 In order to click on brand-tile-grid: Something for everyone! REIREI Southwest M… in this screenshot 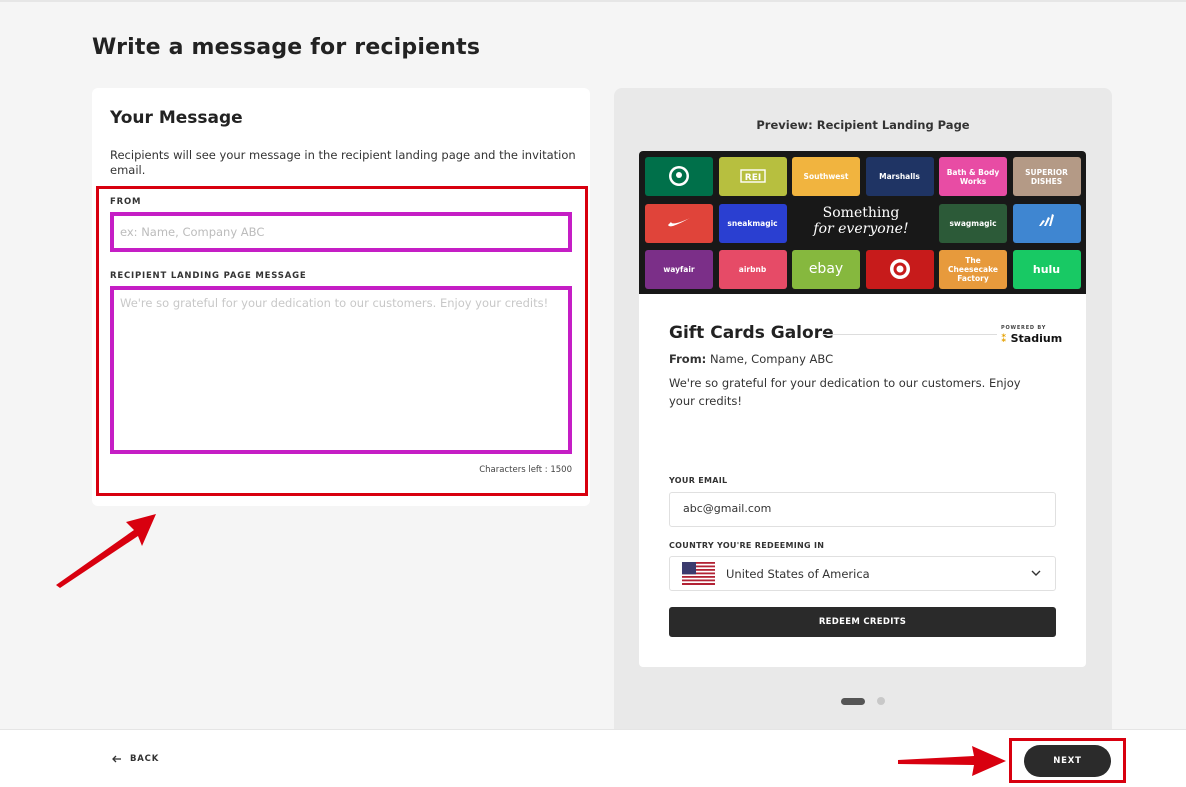, I will do `click(862, 222)`.